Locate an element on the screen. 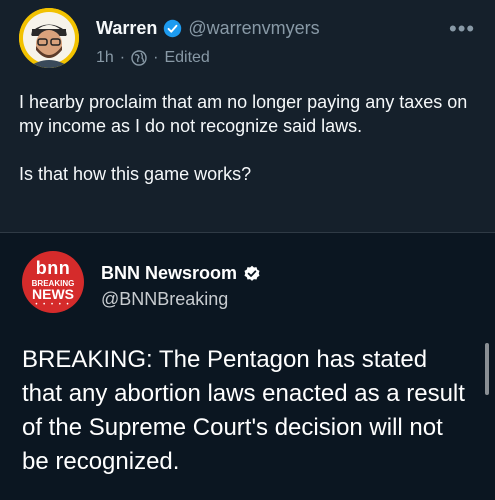  author-name: Warren is located at coordinates (126, 28).